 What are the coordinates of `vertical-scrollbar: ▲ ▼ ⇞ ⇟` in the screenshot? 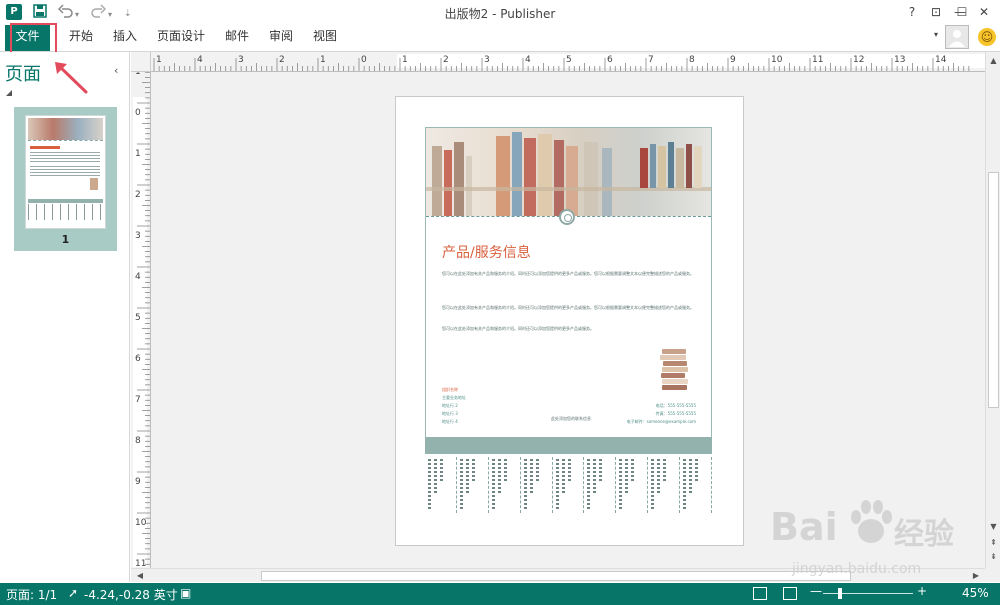 It's located at (992, 310).